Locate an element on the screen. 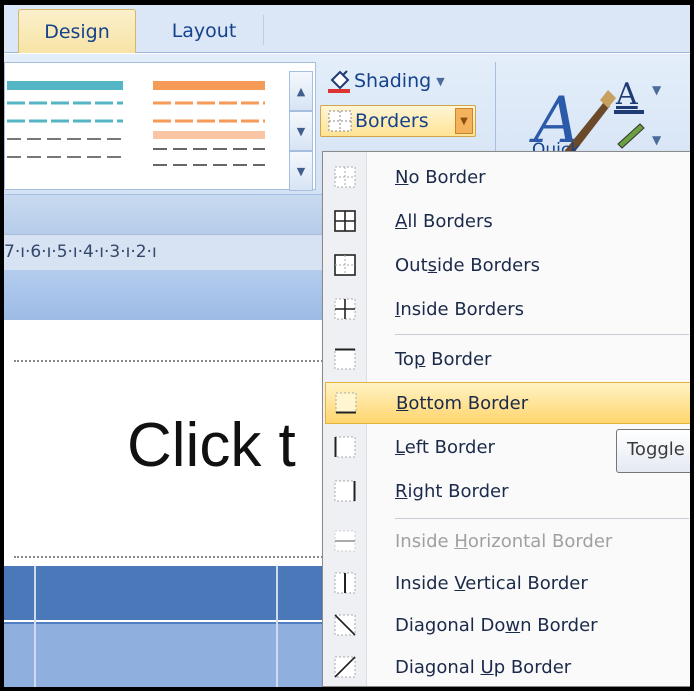  gallery-down-button: ▼ is located at coordinates (301, 131).